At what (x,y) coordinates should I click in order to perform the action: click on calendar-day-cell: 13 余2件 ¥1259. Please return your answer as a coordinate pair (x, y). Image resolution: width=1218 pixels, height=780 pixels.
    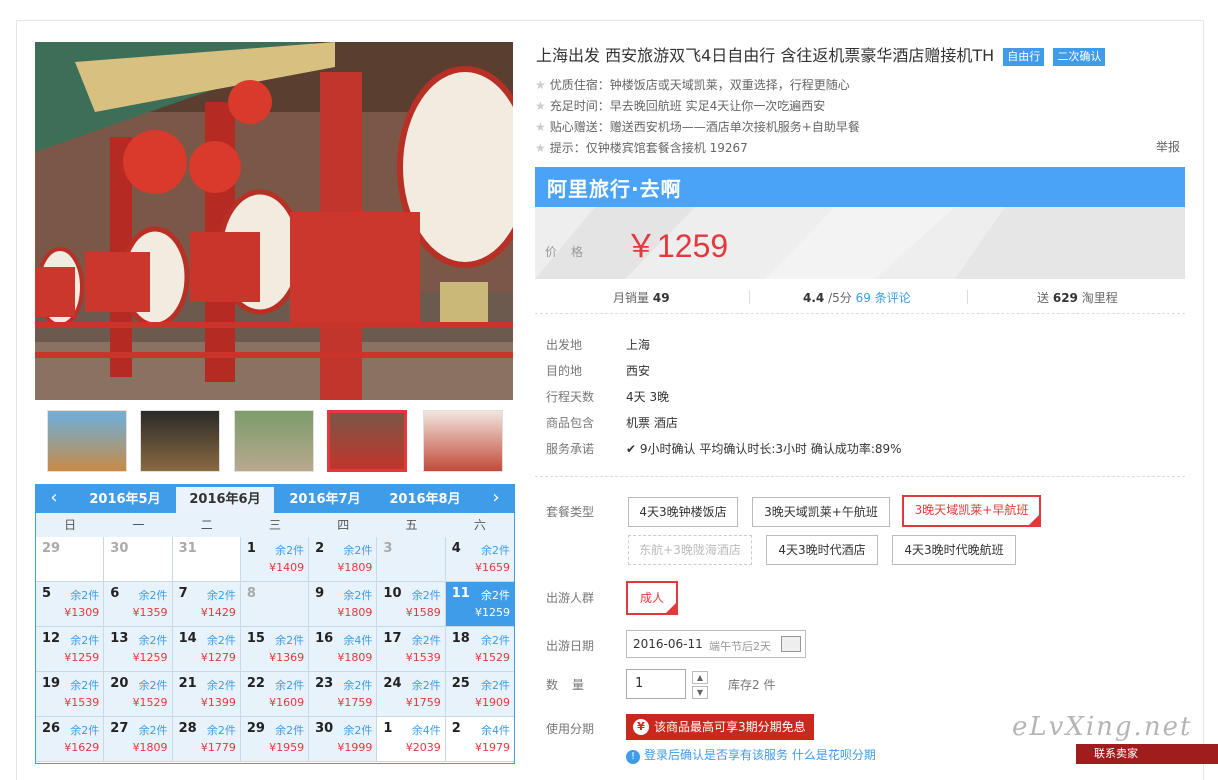
    Looking at the image, I should click on (138, 649).